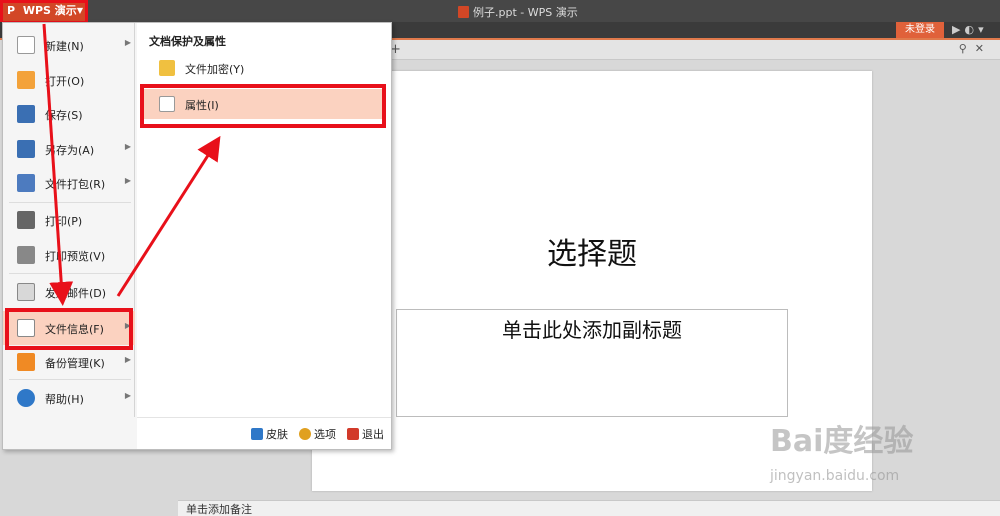  What do you see at coordinates (65, 81) in the screenshot?
I see `menu-item-label: 打开(O)` at bounding box center [65, 81].